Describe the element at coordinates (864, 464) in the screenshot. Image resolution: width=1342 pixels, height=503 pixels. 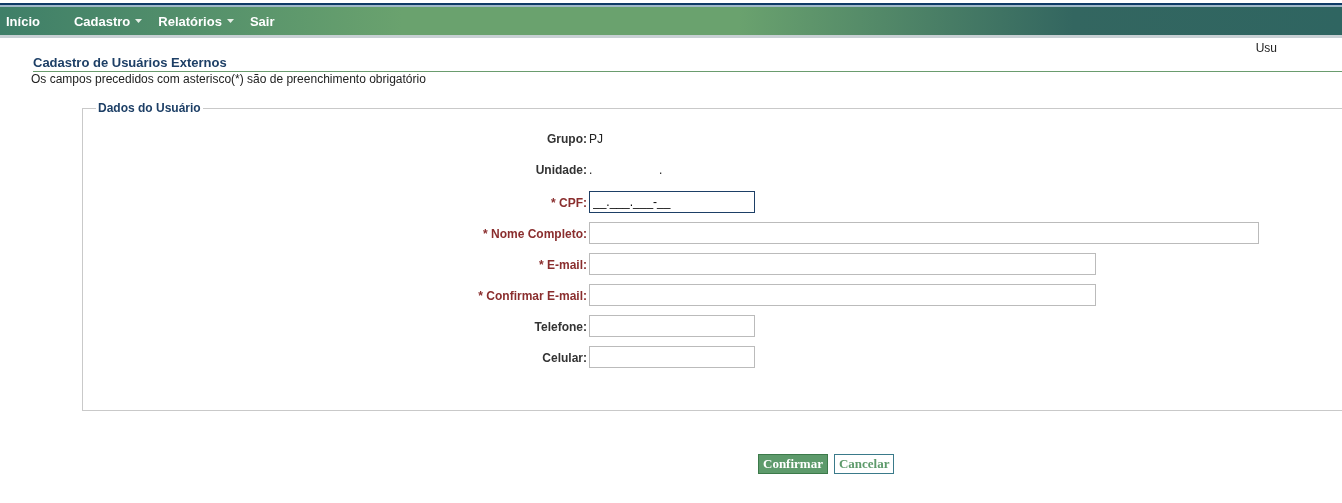
I see `cancel-button: Cancelar` at that location.